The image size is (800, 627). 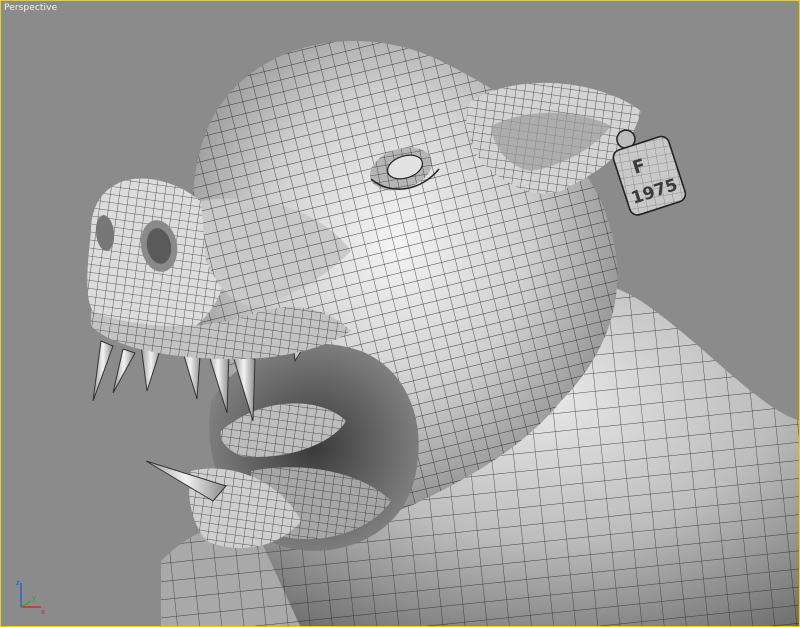 What do you see at coordinates (18, 583) in the screenshot?
I see `z-axis-label: z` at bounding box center [18, 583].